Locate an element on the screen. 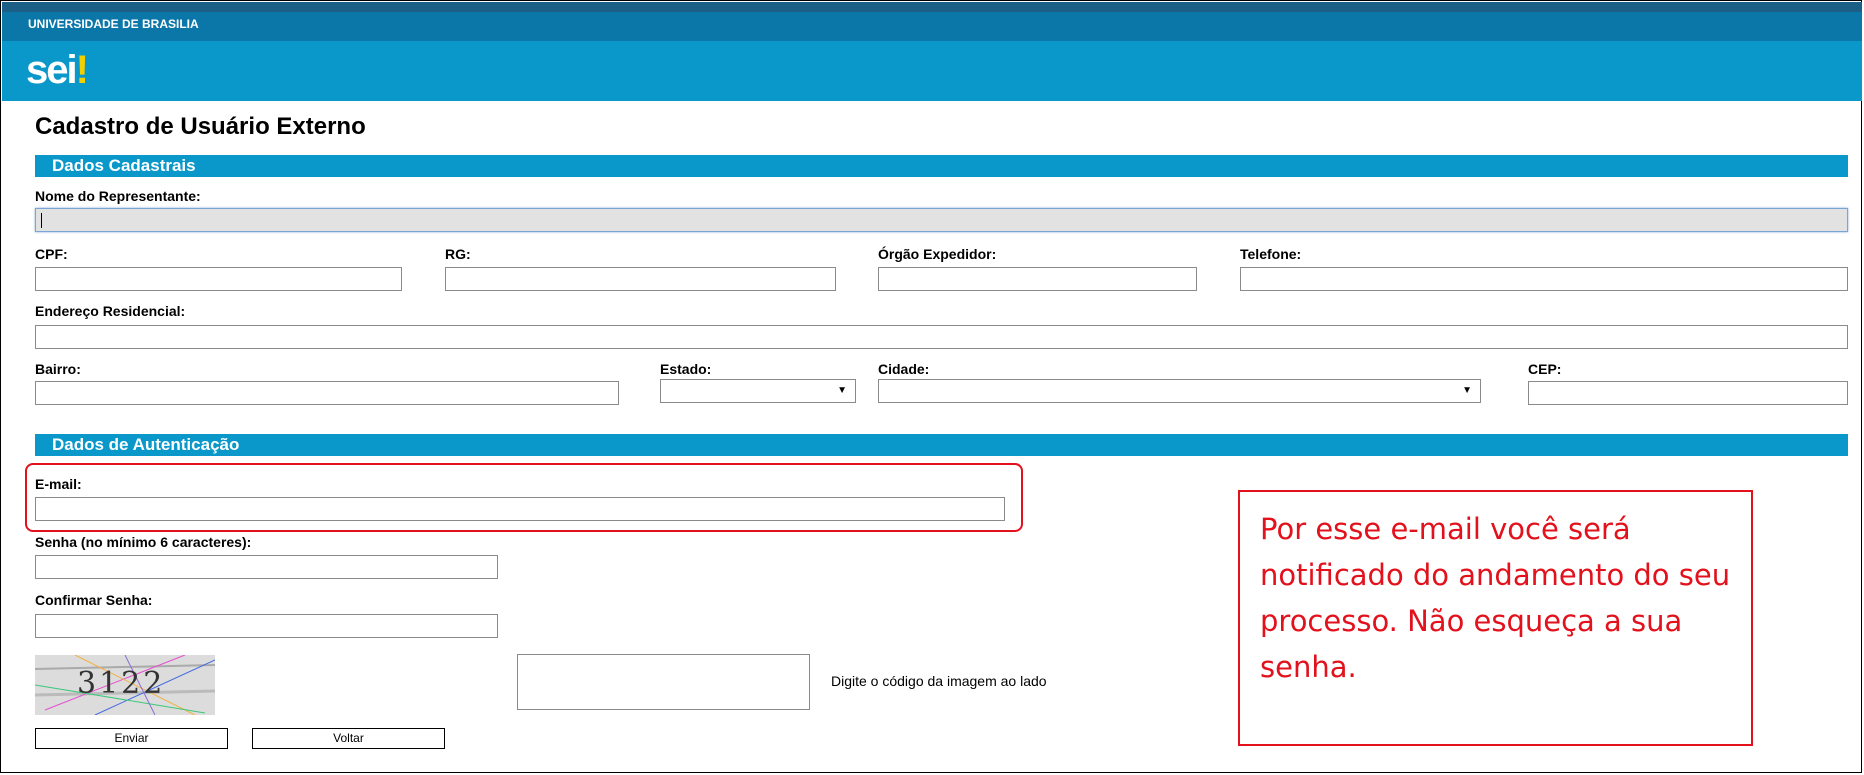 The image size is (1864, 775). header-strip is located at coordinates (932, 21).